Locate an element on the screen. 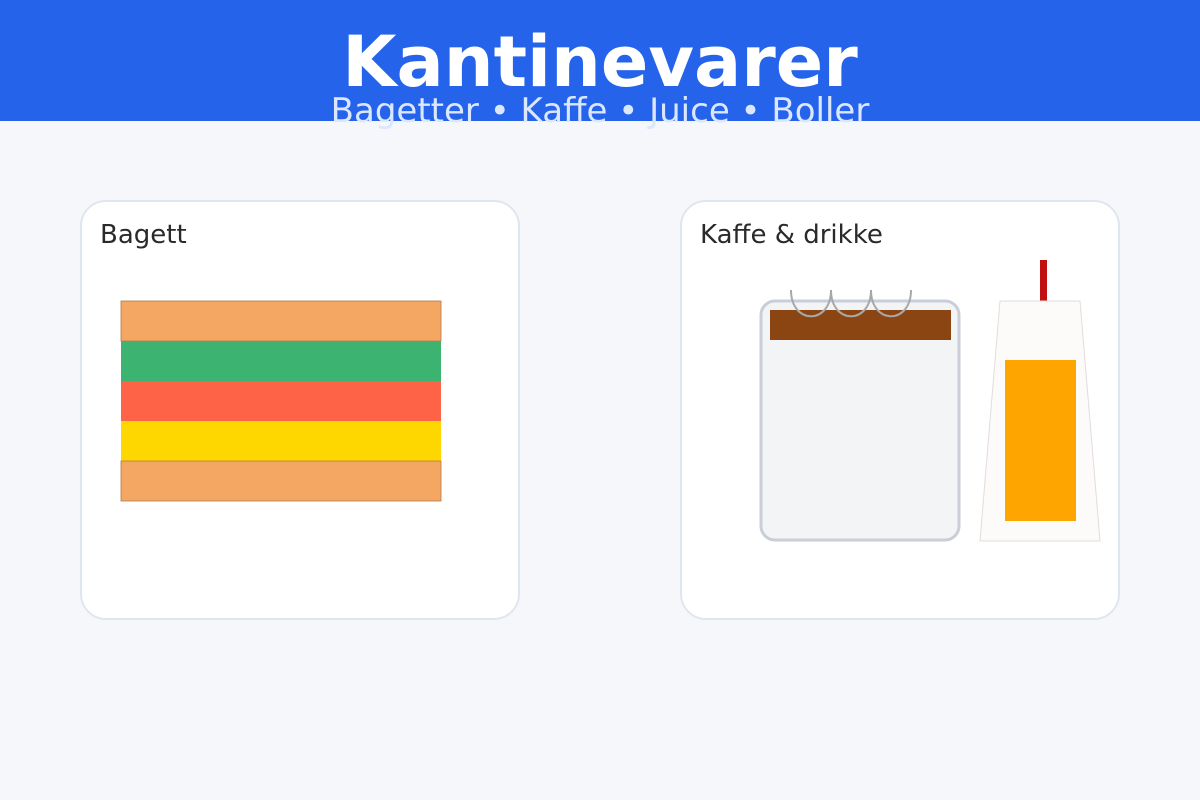 The width and height of the screenshot is (1200, 800). cheese-layer is located at coordinates (281, 441).